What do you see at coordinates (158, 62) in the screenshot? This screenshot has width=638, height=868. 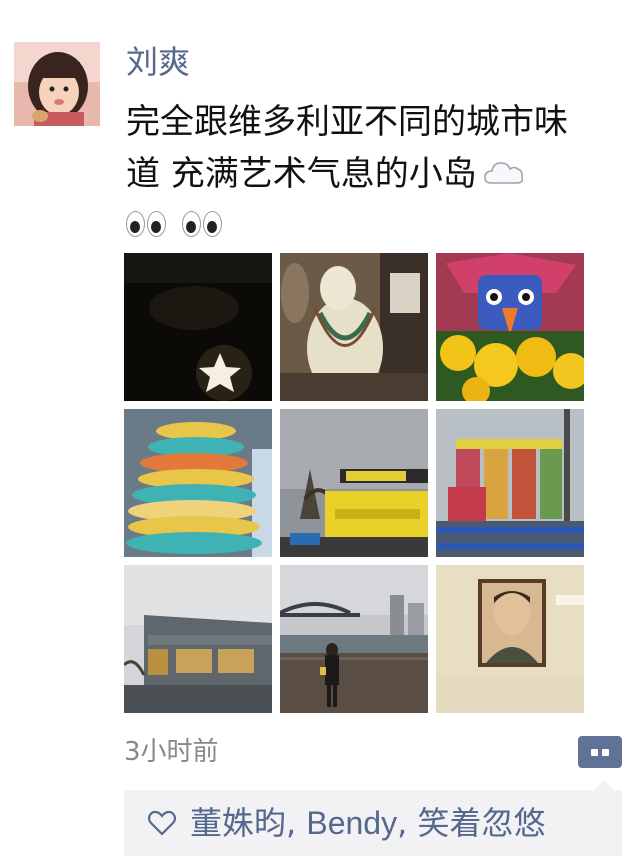 I see `author-name: 刘爽` at bounding box center [158, 62].